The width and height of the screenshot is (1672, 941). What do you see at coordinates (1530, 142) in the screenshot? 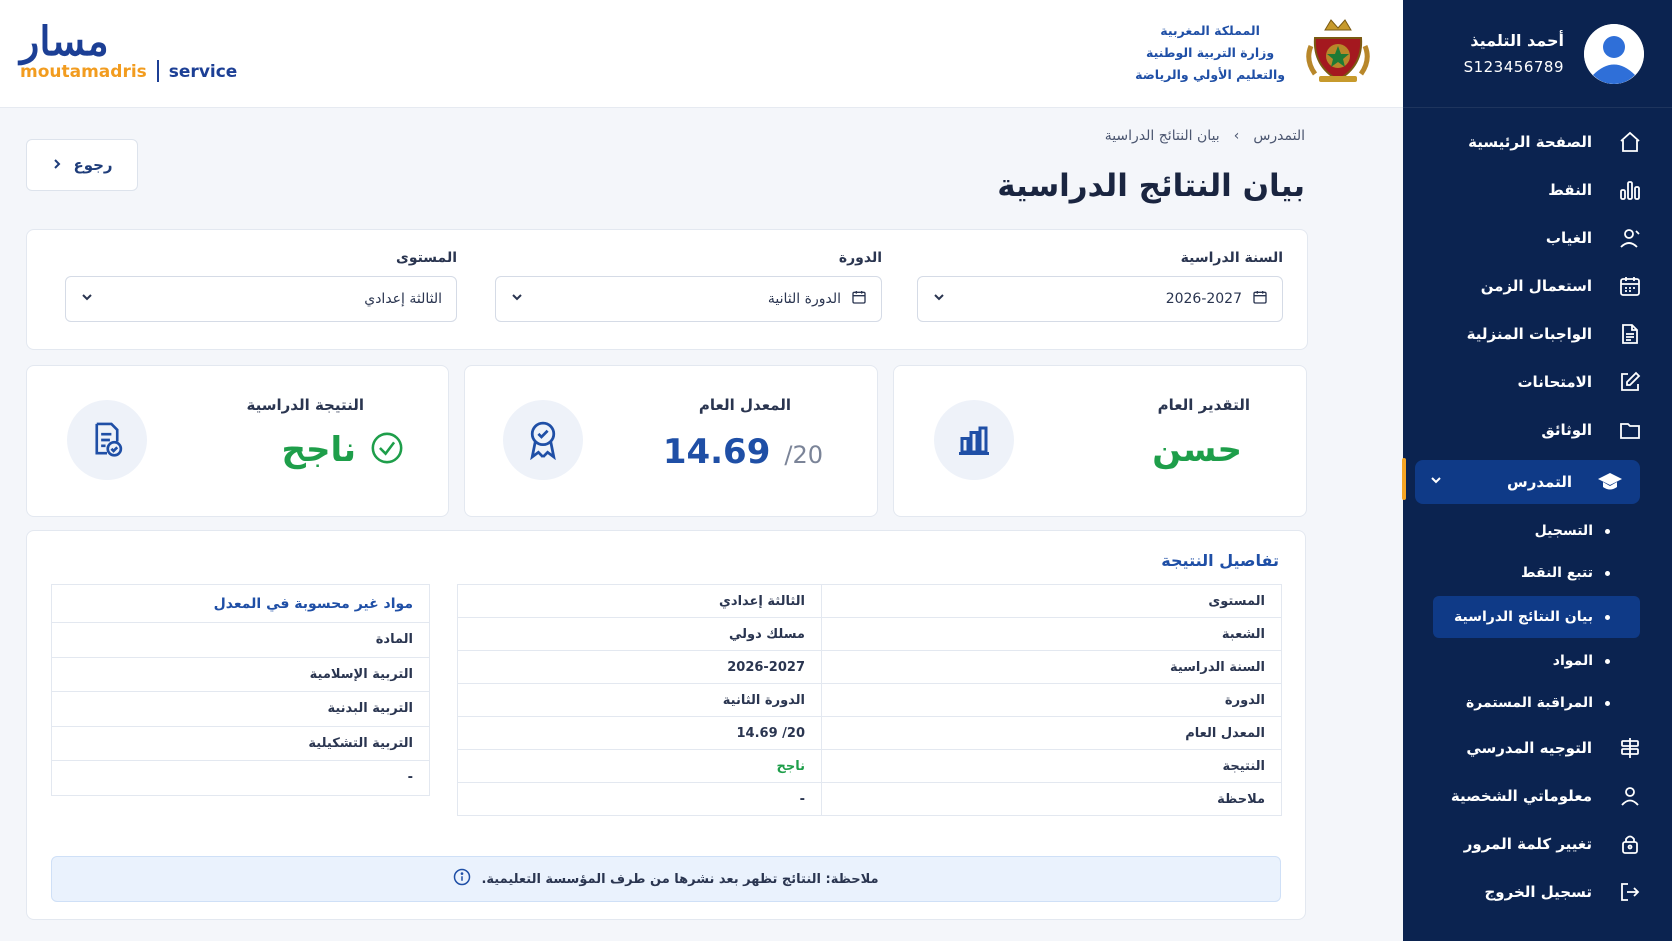
I see `sidebar-item-label: الصفحة الرئيسية` at bounding box center [1530, 142].